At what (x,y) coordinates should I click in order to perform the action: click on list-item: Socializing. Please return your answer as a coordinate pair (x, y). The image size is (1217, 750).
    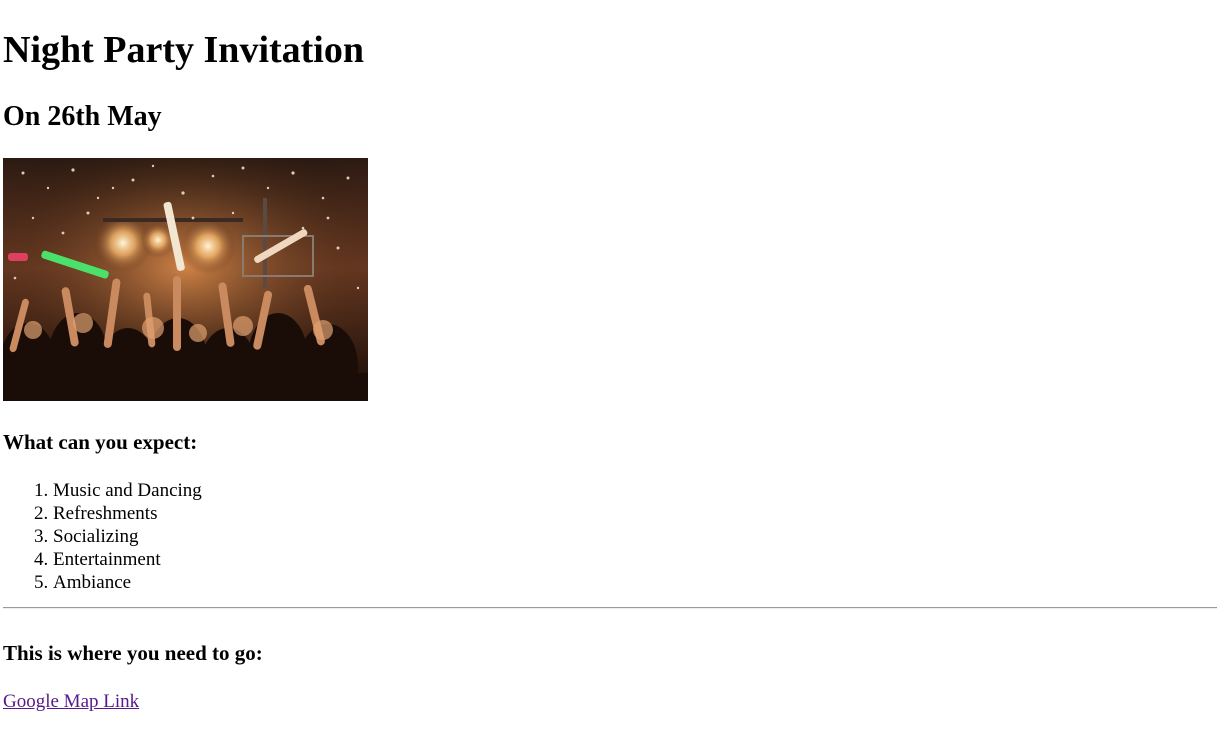
    Looking at the image, I should click on (127, 536).